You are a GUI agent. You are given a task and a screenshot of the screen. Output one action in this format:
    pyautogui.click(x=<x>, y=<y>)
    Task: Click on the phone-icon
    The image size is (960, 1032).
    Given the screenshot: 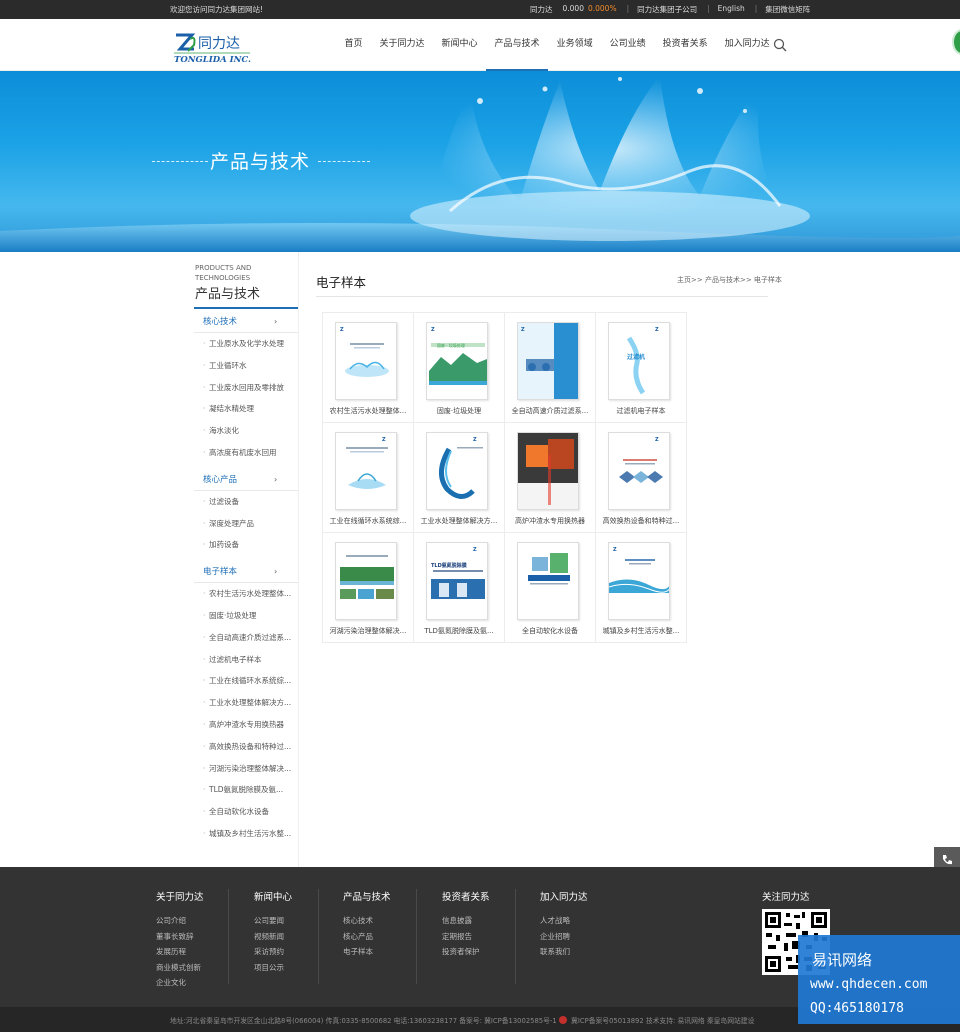 What is the action you would take?
    pyautogui.click(x=947, y=860)
    